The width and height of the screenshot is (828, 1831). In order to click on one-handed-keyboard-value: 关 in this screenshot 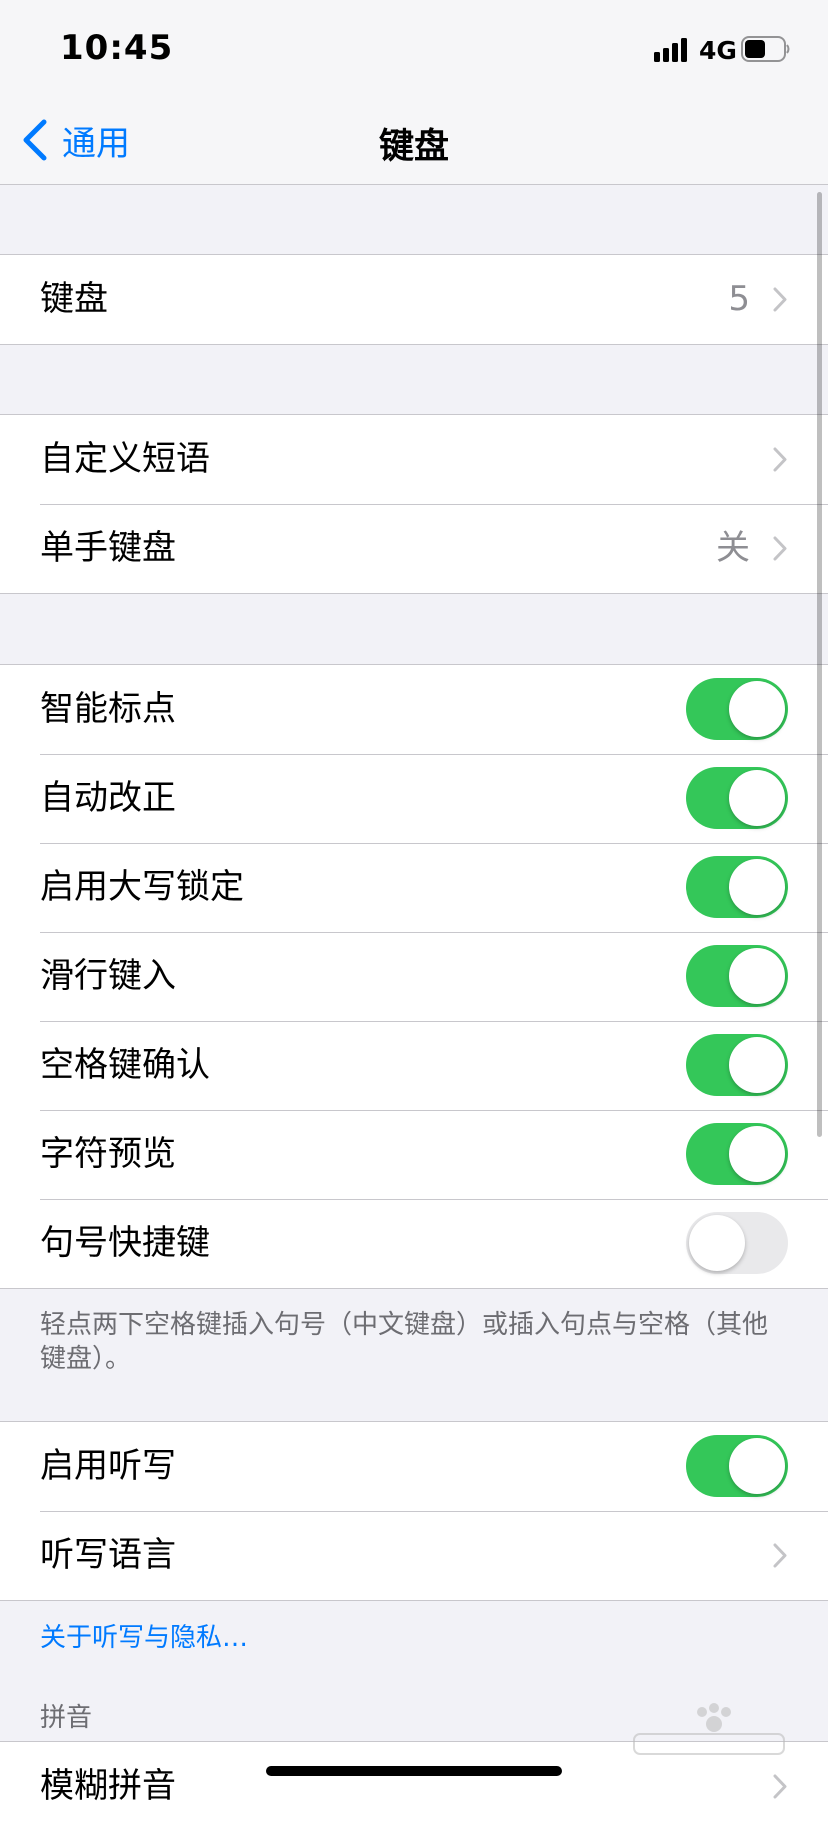, I will do `click(733, 548)`.